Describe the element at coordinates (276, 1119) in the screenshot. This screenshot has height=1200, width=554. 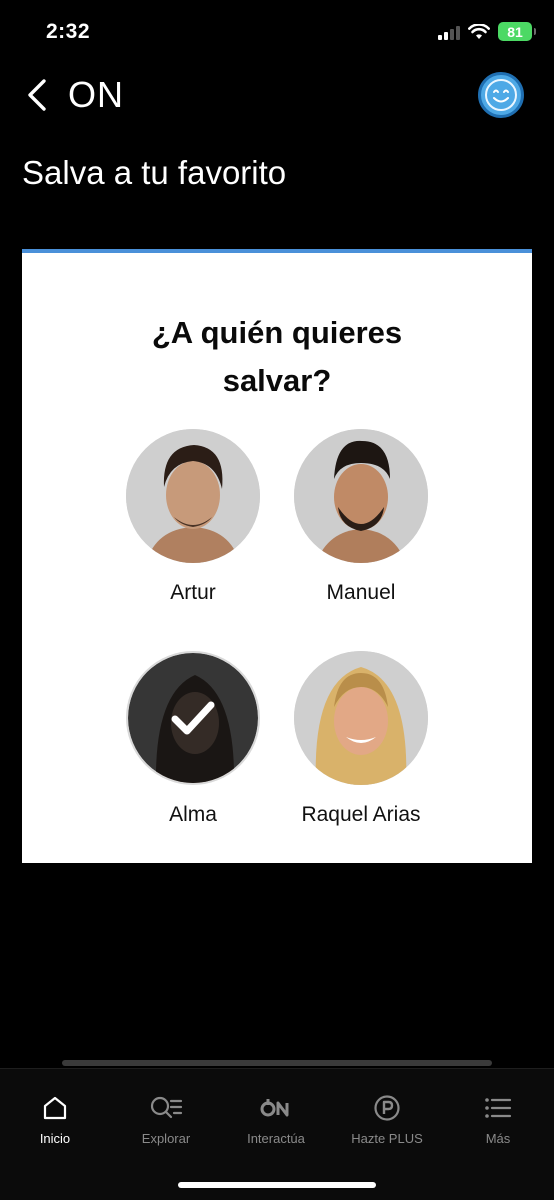
I see `tab-interactua: Interactúa` at that location.